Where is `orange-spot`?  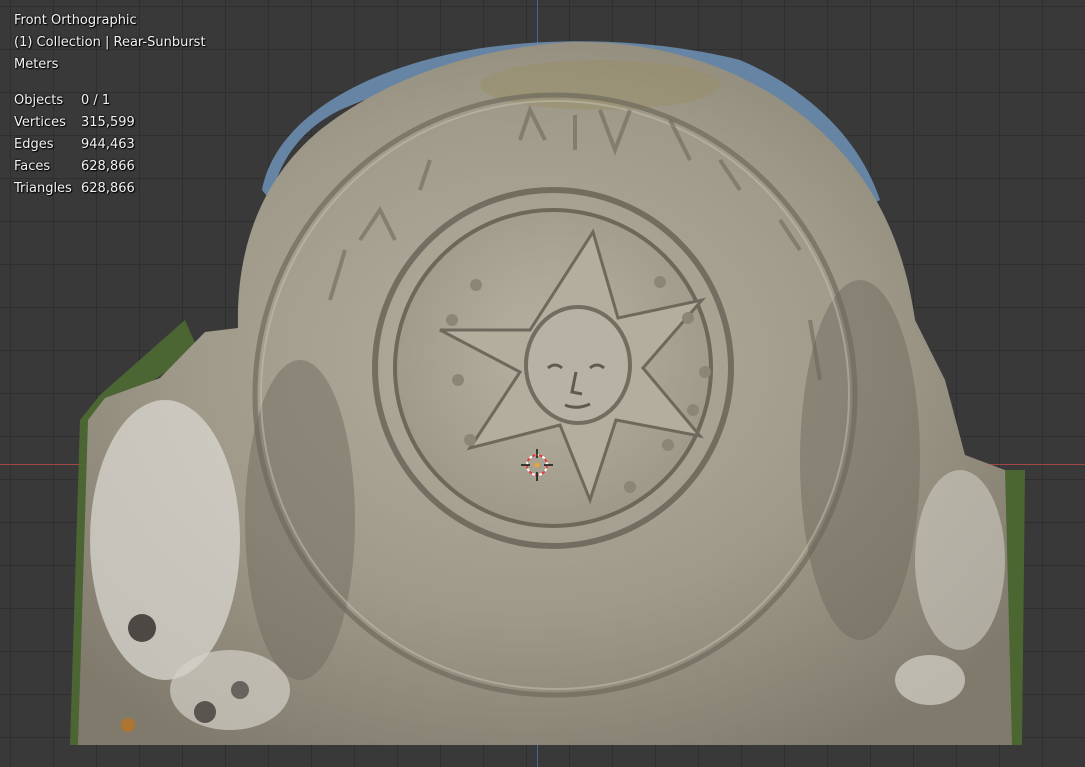
orange-spot is located at coordinates (128, 725).